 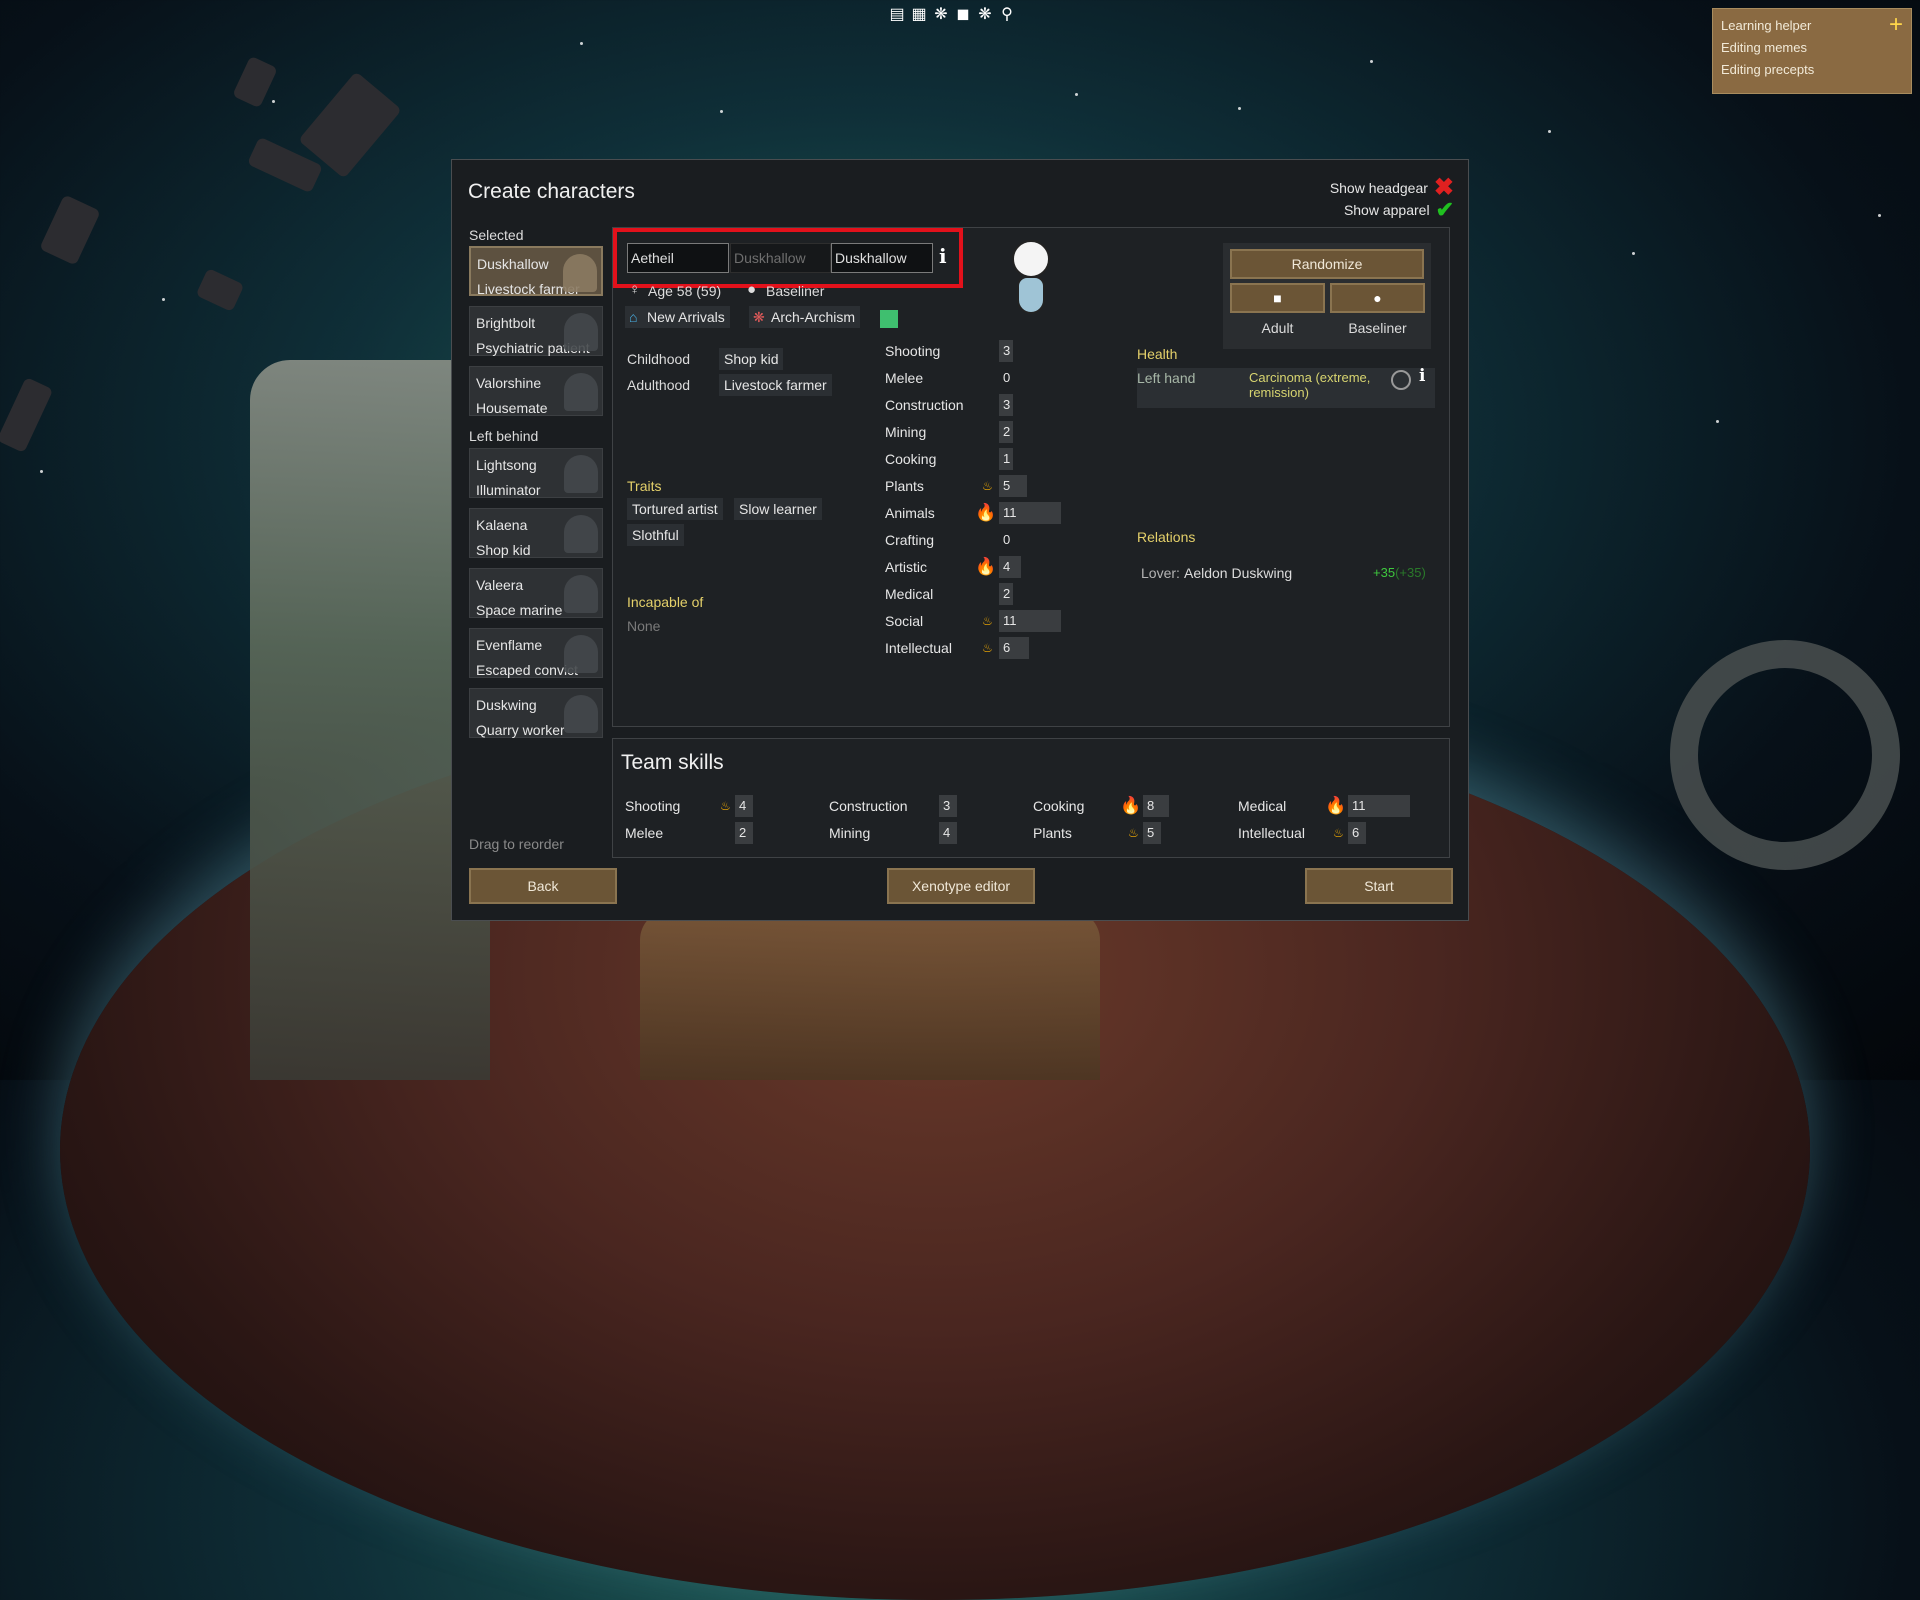 I want to click on pawn-card: Duskwing Quarry worker, so click(x=536, y=713).